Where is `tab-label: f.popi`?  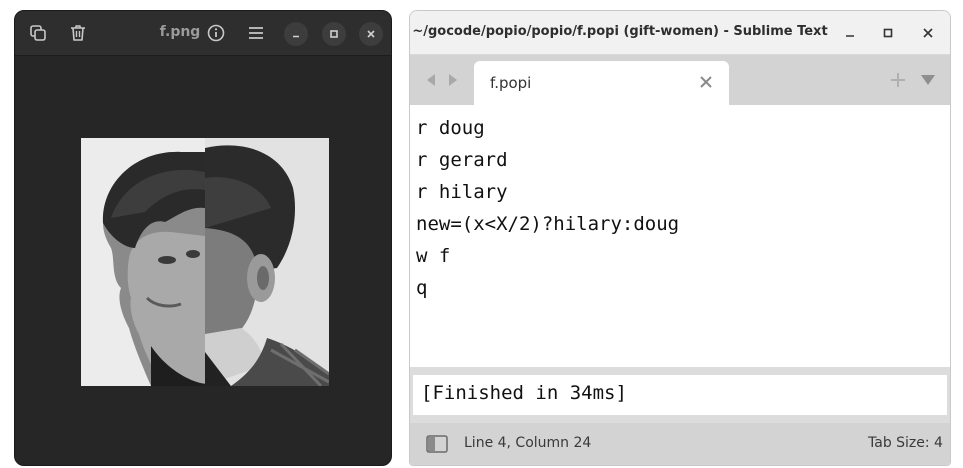 tab-label: f.popi is located at coordinates (511, 83).